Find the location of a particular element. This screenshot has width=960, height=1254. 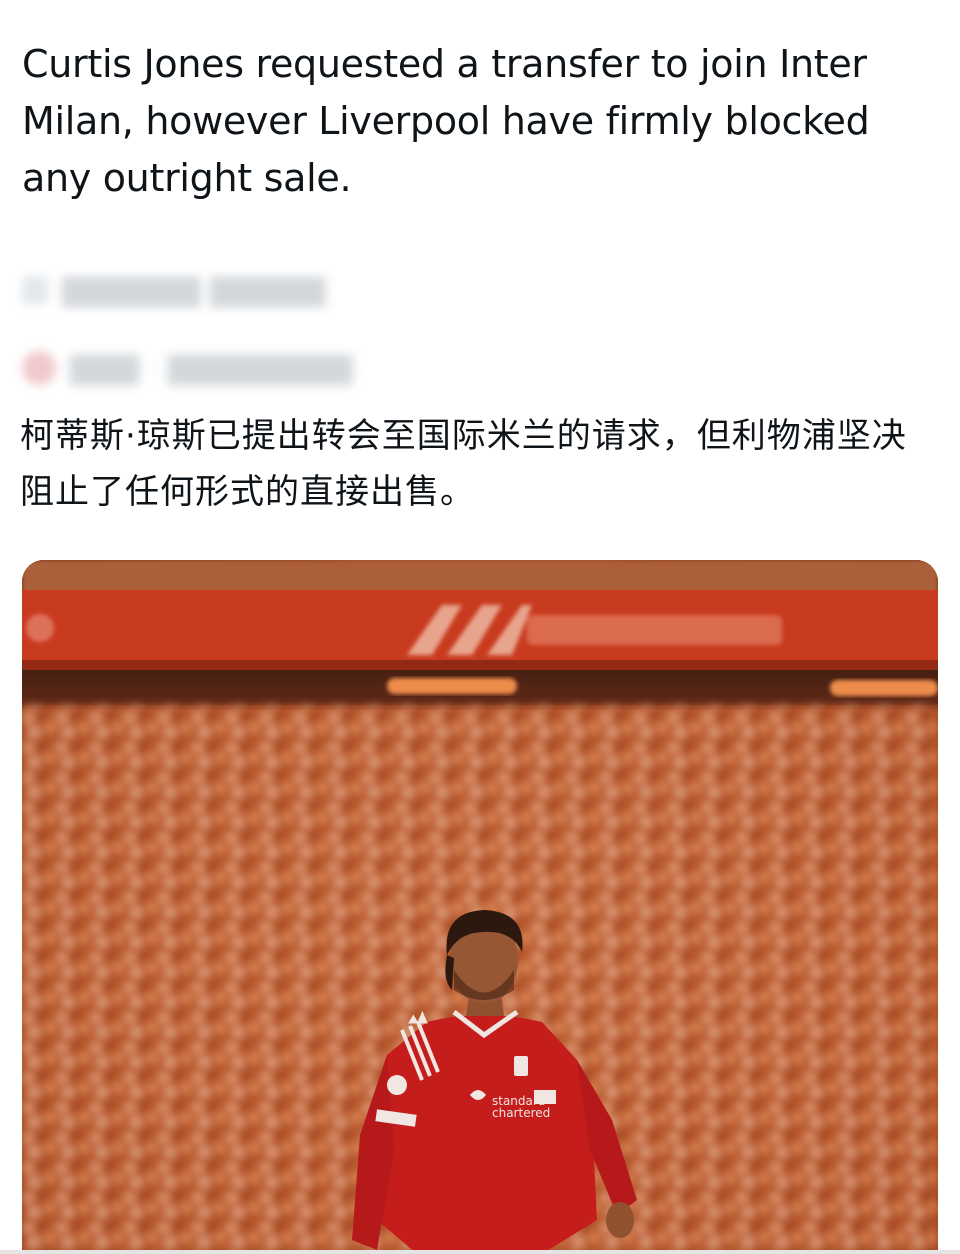

translated-text: 柯蒂斯·琼斯已提出转会至国际米兰的请求，但利物浦坚决阻止了任何形式的直接出售。 is located at coordinates (463, 464).